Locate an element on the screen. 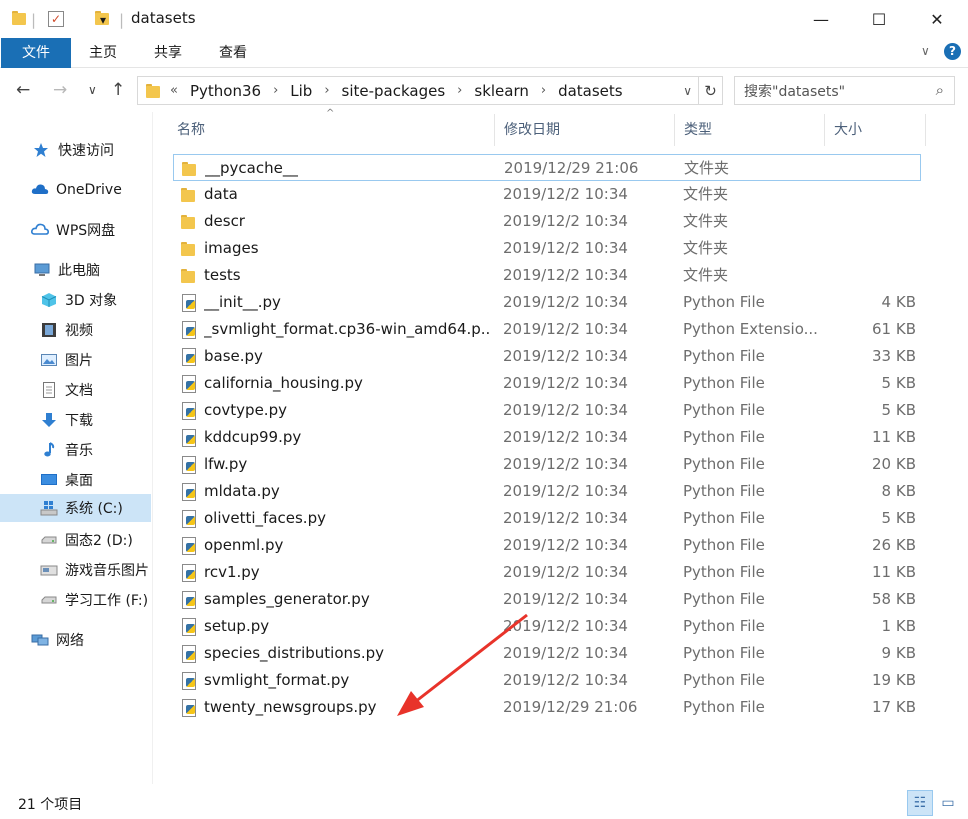  breadcrumb-lib: Lib is located at coordinates (301, 91).